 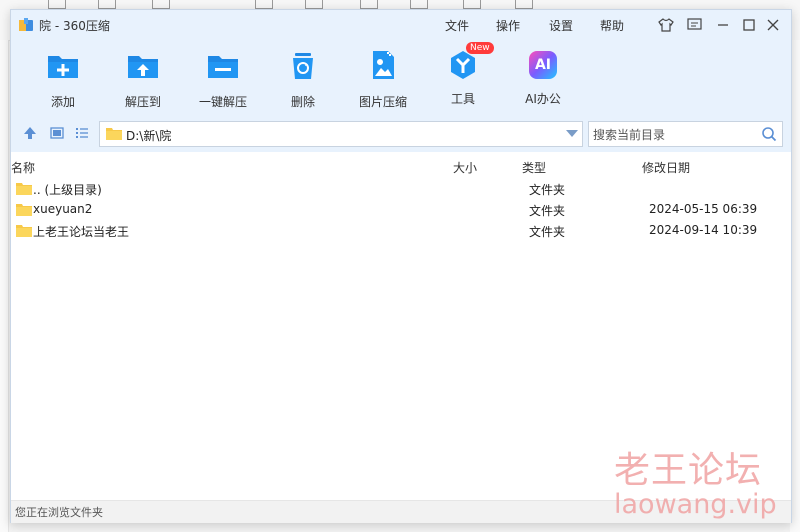 I want to click on tools-label: 工具, so click(x=462, y=99).